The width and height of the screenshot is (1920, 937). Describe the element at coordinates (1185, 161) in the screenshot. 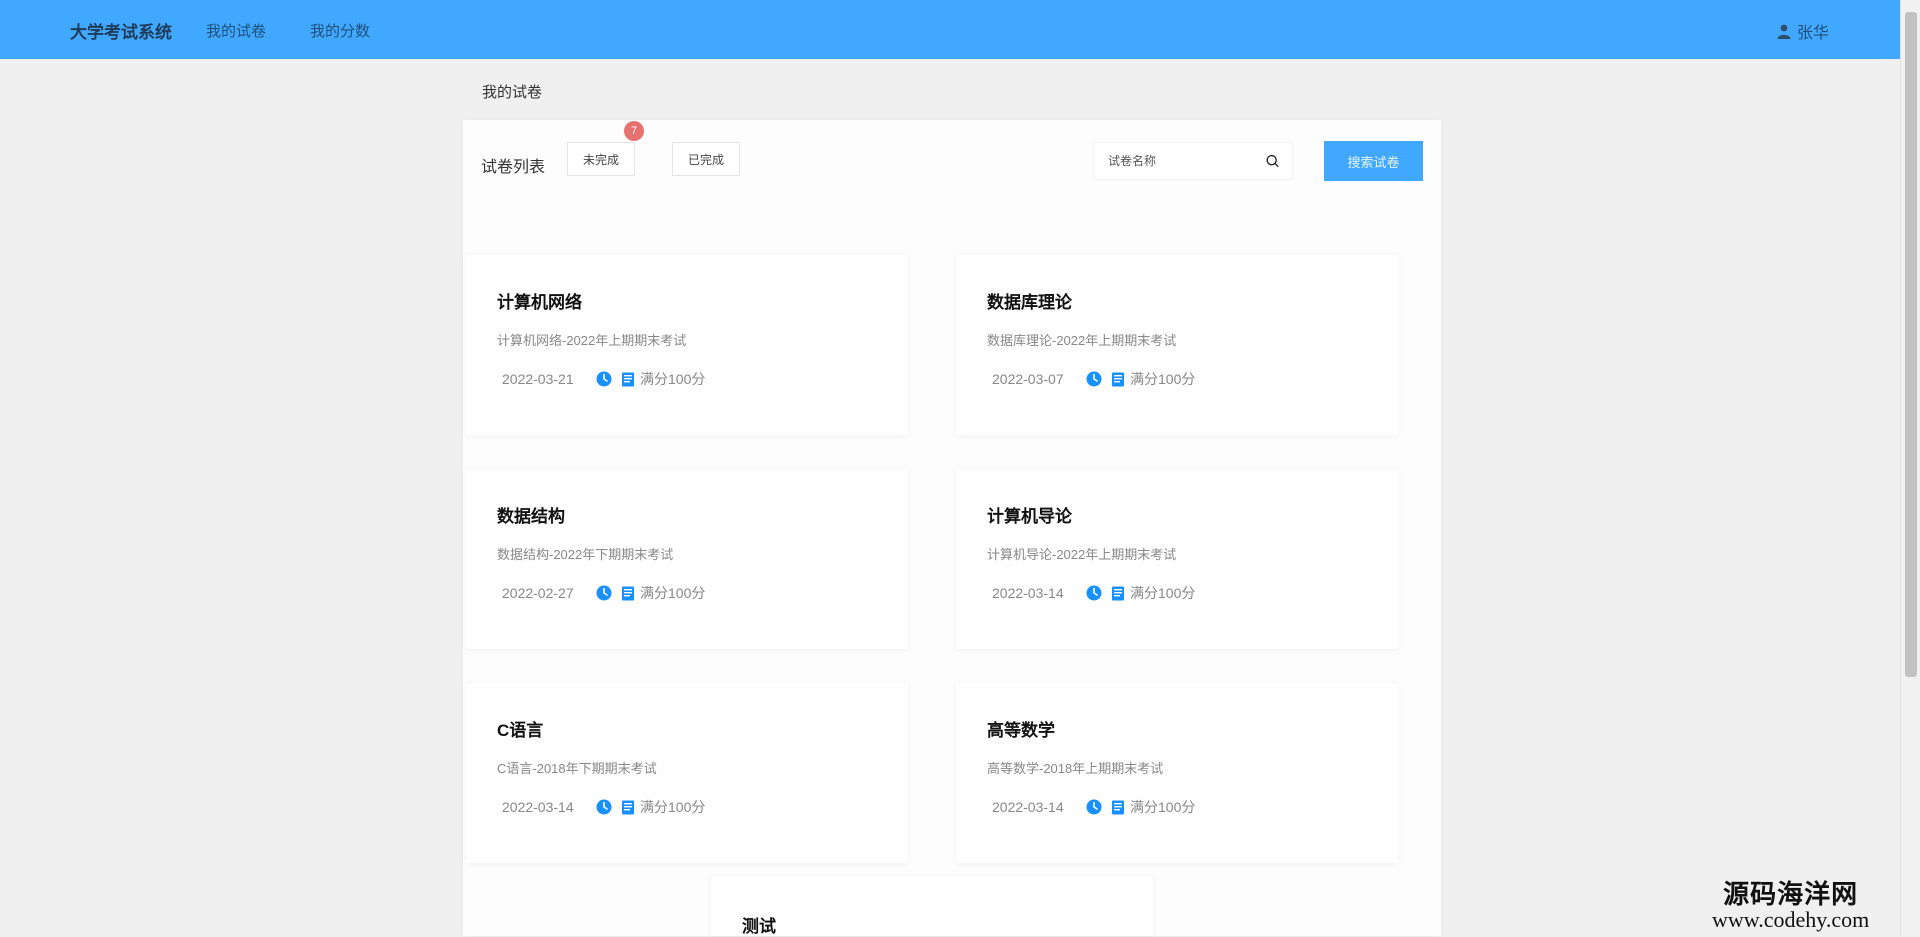

I see `search-input` at that location.